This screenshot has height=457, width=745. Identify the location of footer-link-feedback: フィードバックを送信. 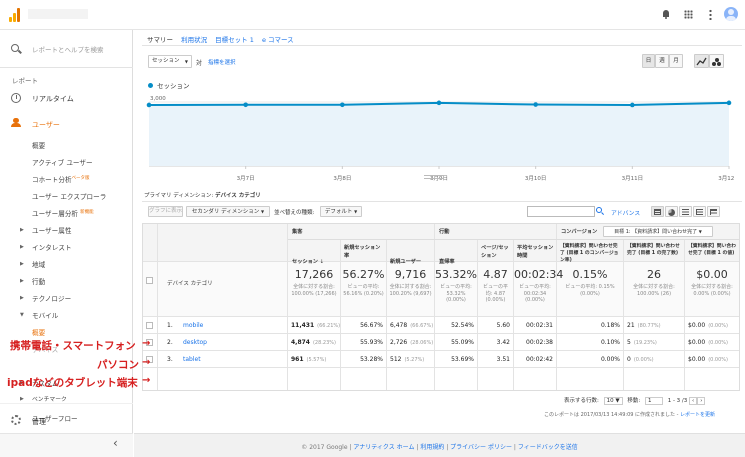
(548, 447).